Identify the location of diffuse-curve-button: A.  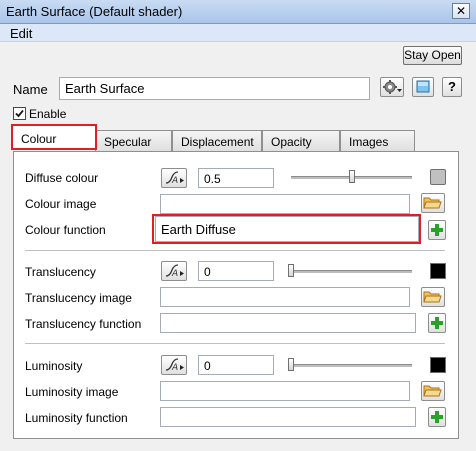
(174, 178).